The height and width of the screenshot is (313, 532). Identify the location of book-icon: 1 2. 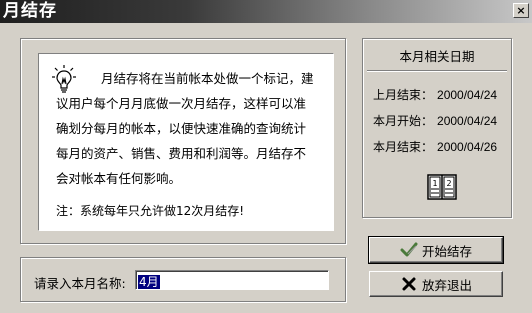
(442, 187).